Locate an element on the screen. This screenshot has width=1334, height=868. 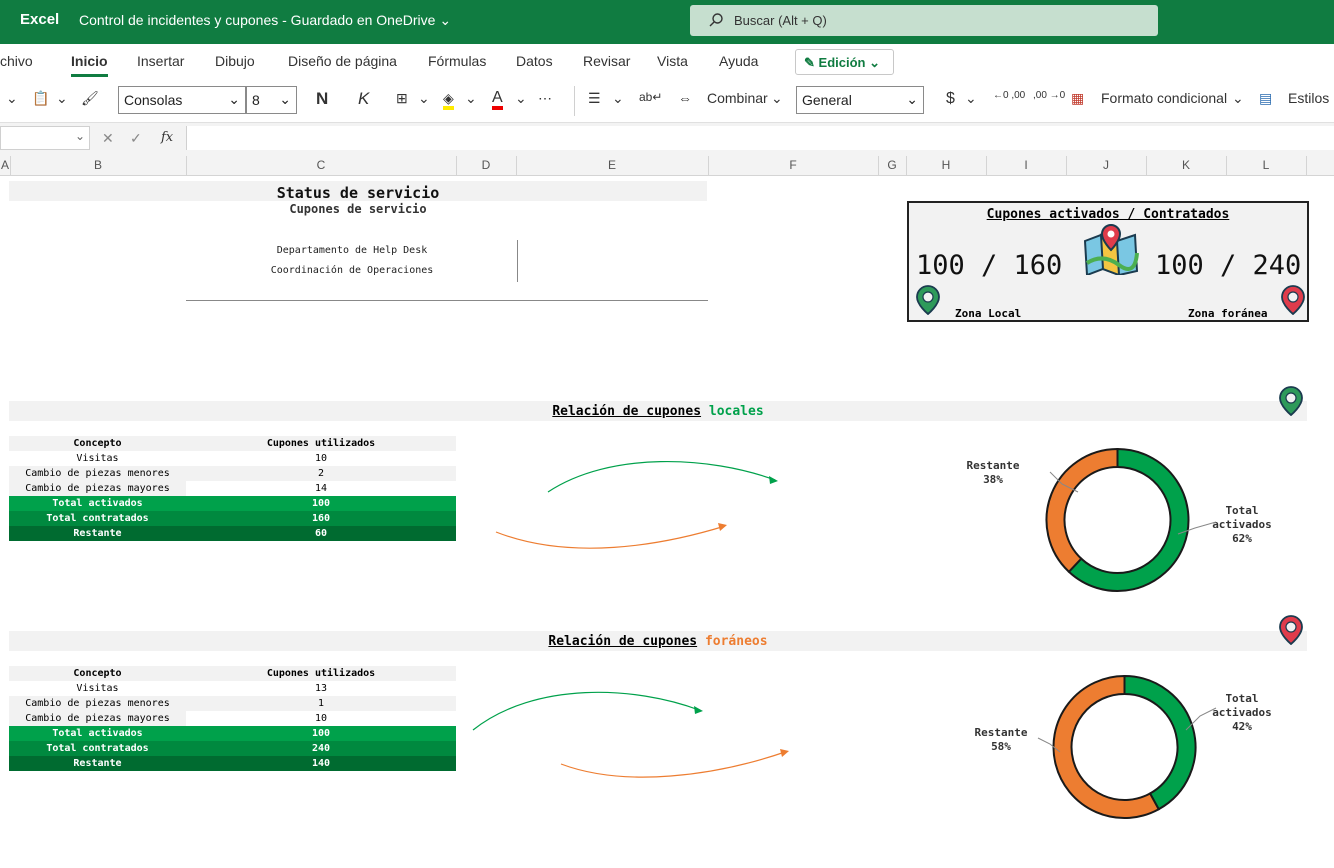
table-header: Concepto Cupones utilizados is located at coordinates (232, 443).